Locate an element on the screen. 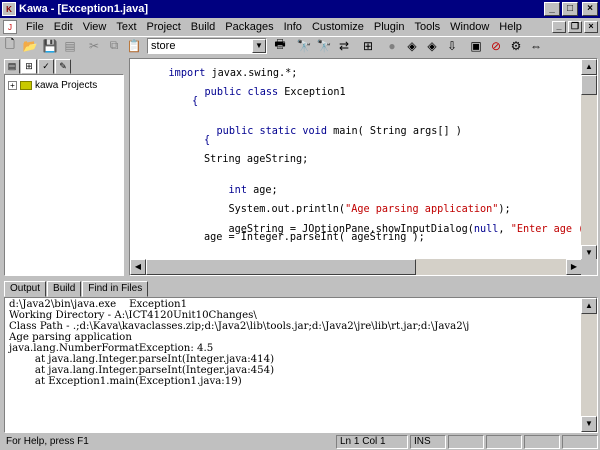 The width and height of the screenshot is (600, 450). find-icon: 🔭 is located at coordinates (304, 46).